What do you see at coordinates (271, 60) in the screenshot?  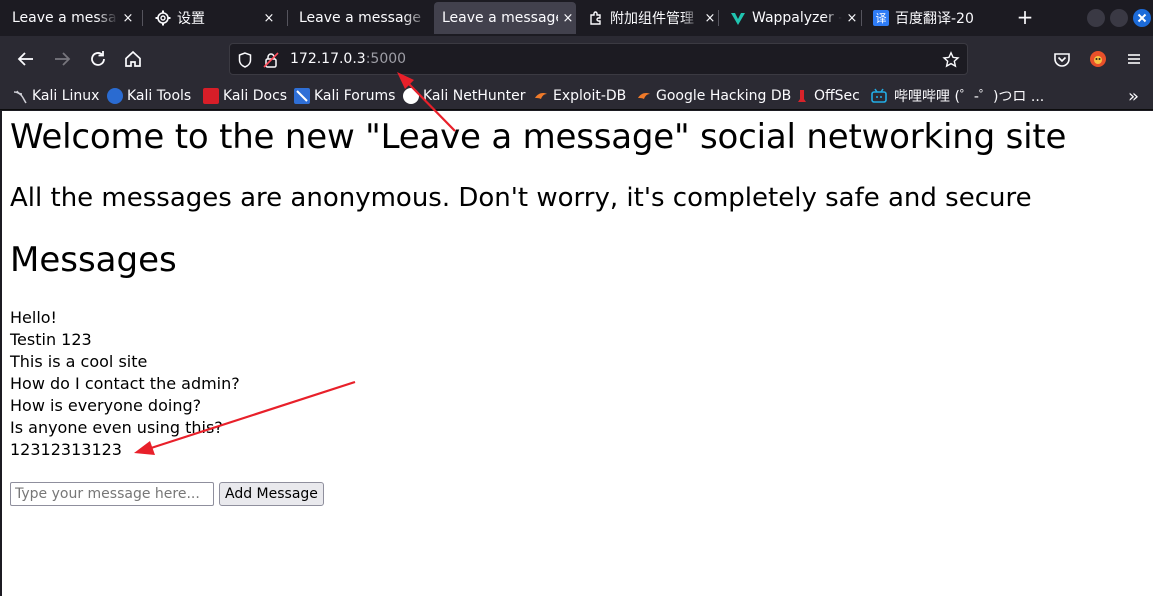 I see `insecure-lock-icon` at bounding box center [271, 60].